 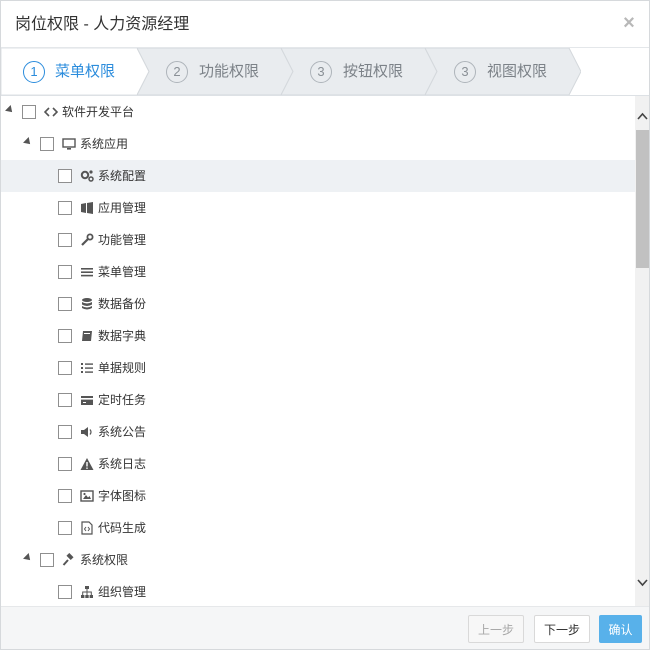 I want to click on tree-node-system-apps: 系统应用, so click(x=318, y=144).